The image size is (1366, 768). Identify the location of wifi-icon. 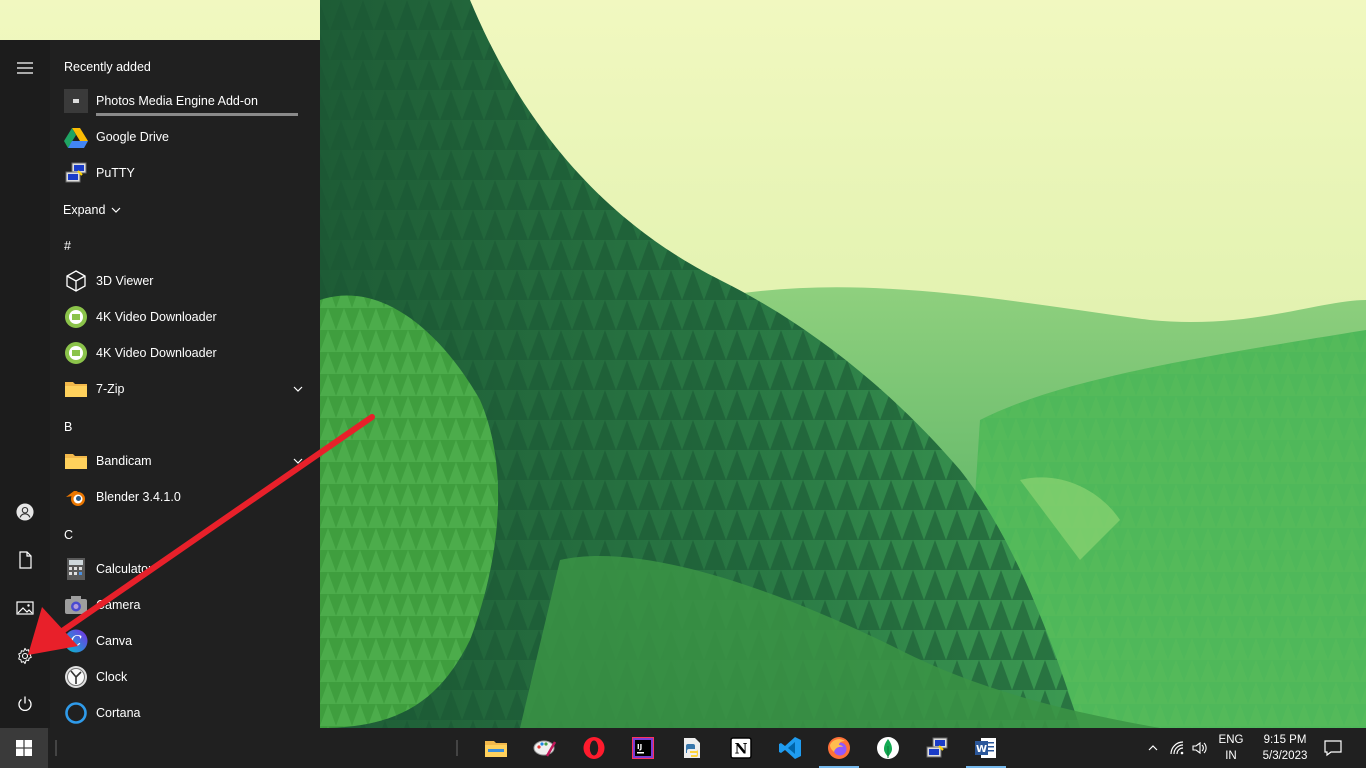
(1177, 748).